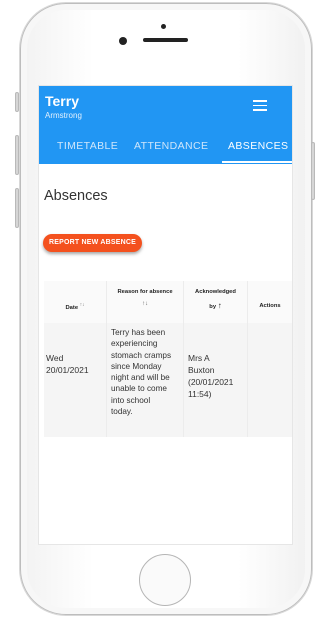 This screenshot has height=617, width=326. I want to click on page-title: Absences, so click(76, 196).